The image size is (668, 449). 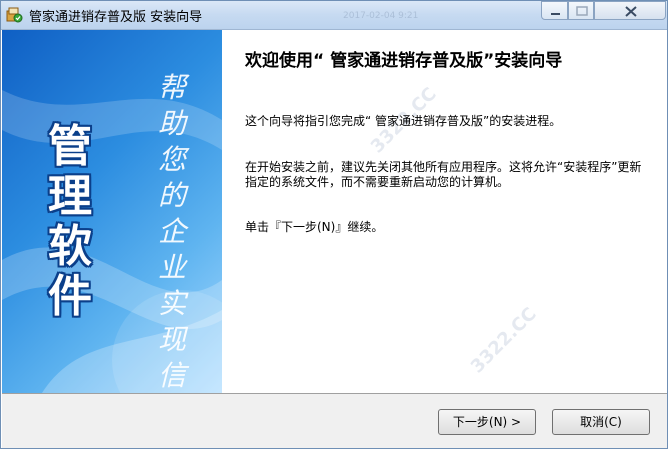 What do you see at coordinates (555, 14) in the screenshot?
I see `minimize-icon` at bounding box center [555, 14].